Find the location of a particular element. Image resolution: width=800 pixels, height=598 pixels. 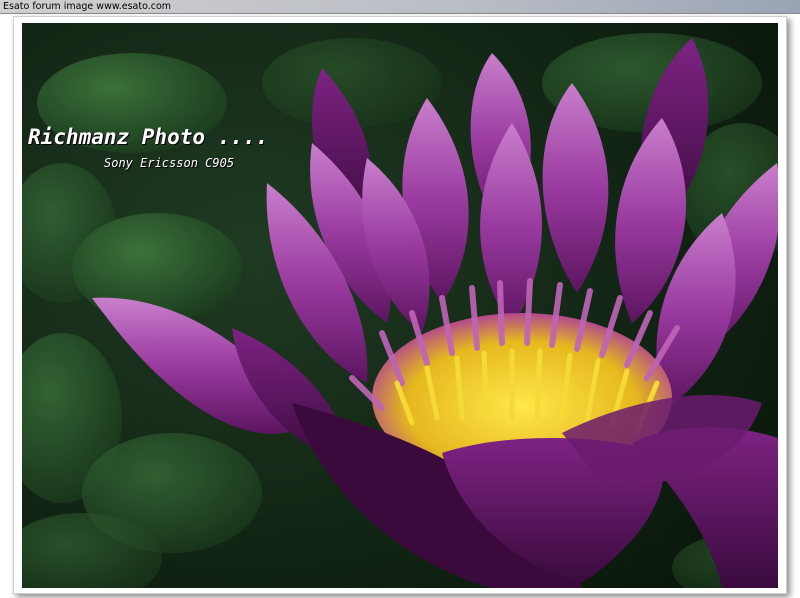

camera-model-overlay: Sony Ericsson C905 is located at coordinates (169, 163).